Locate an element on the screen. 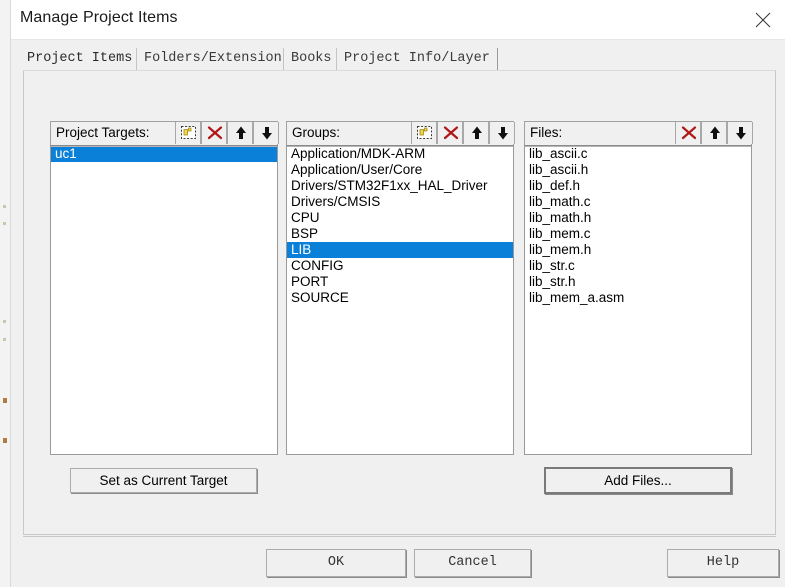  help-button: Help is located at coordinates (723, 563).